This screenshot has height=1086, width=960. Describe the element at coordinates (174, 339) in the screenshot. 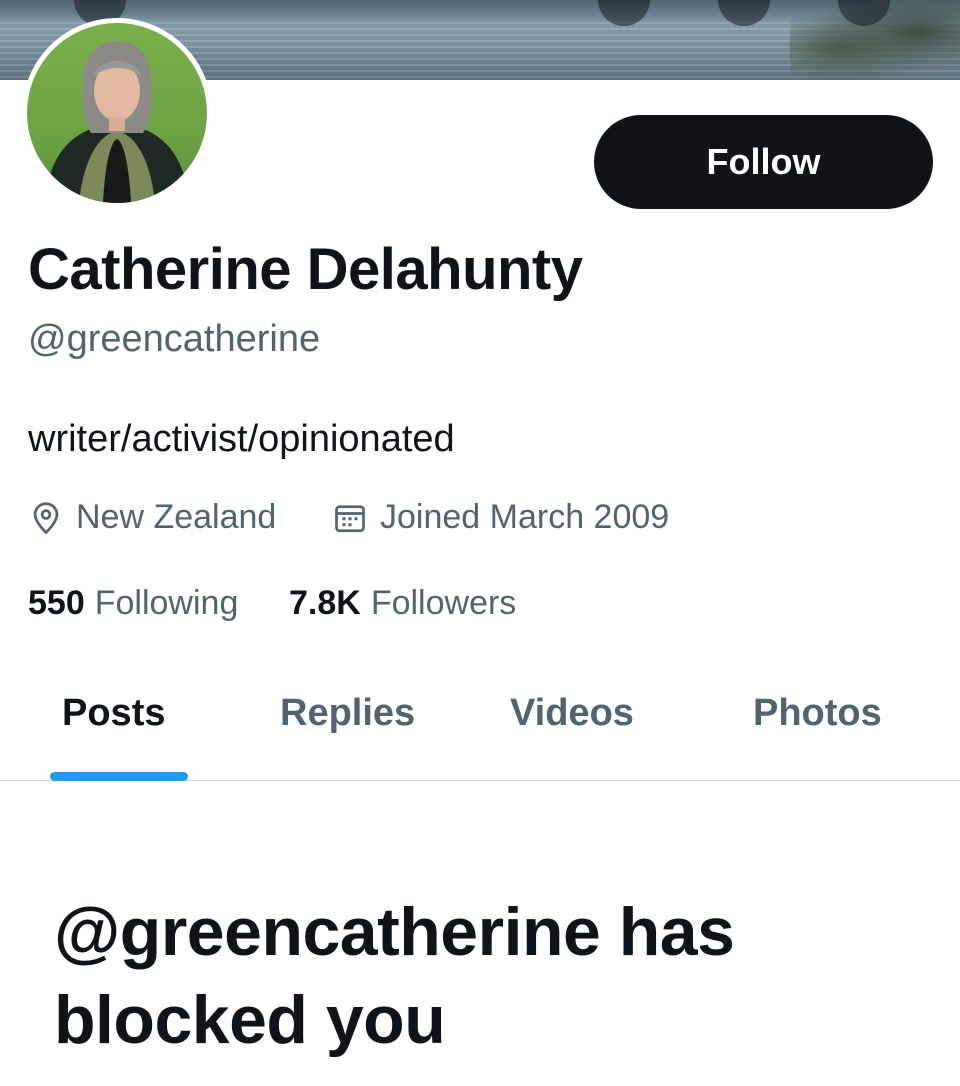

I see `profile-handle: @greencatherine` at that location.